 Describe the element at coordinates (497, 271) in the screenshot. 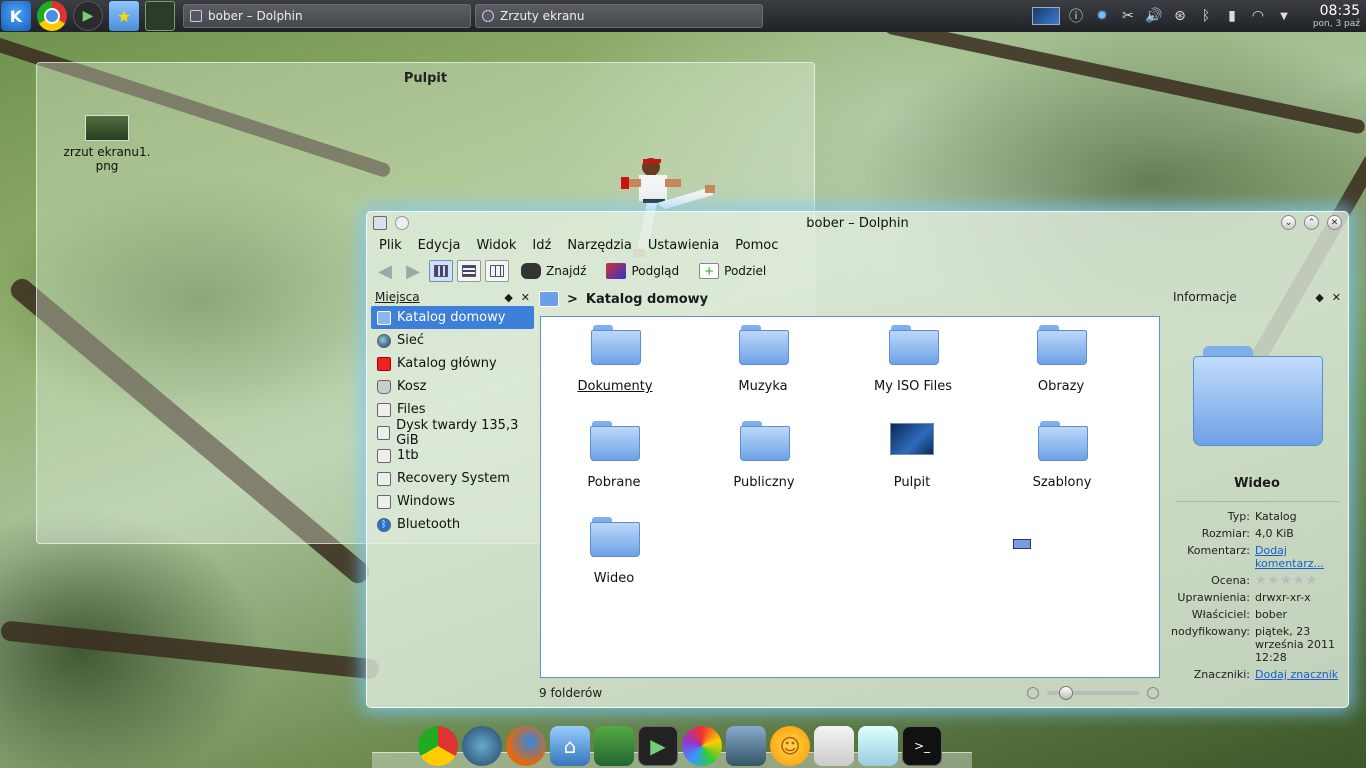

I see `columns-view-button` at that location.